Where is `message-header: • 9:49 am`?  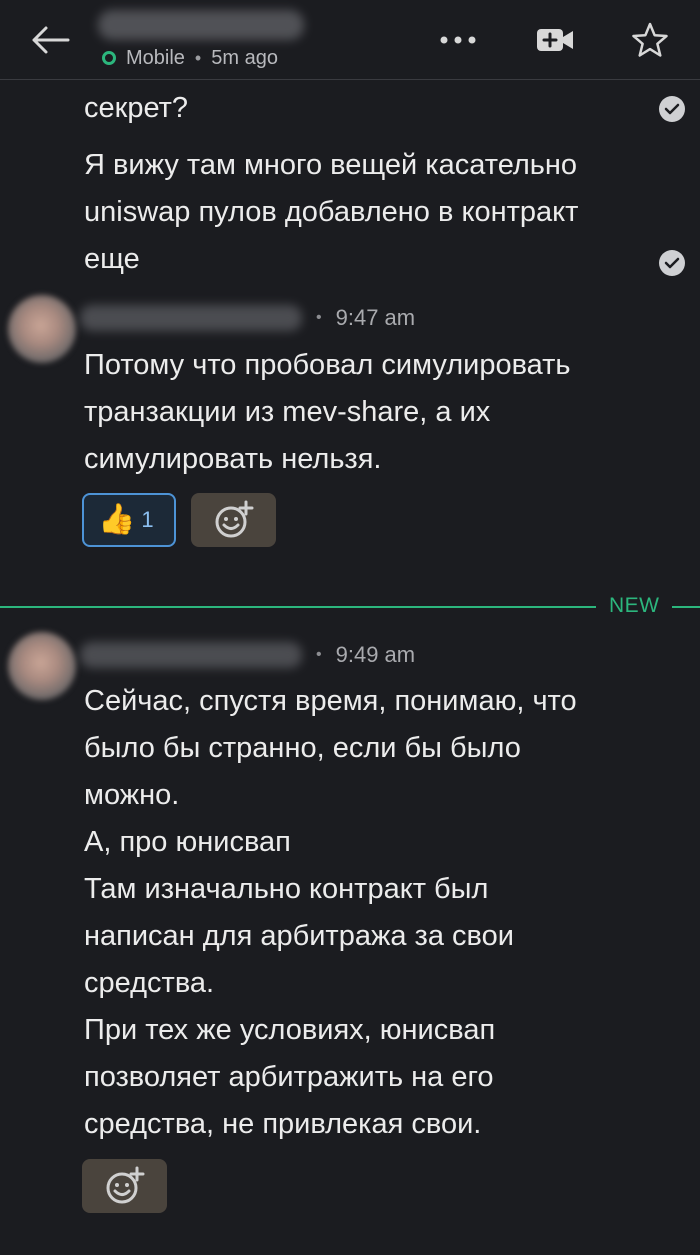
message-header: • 9:49 am is located at coordinates (247, 655).